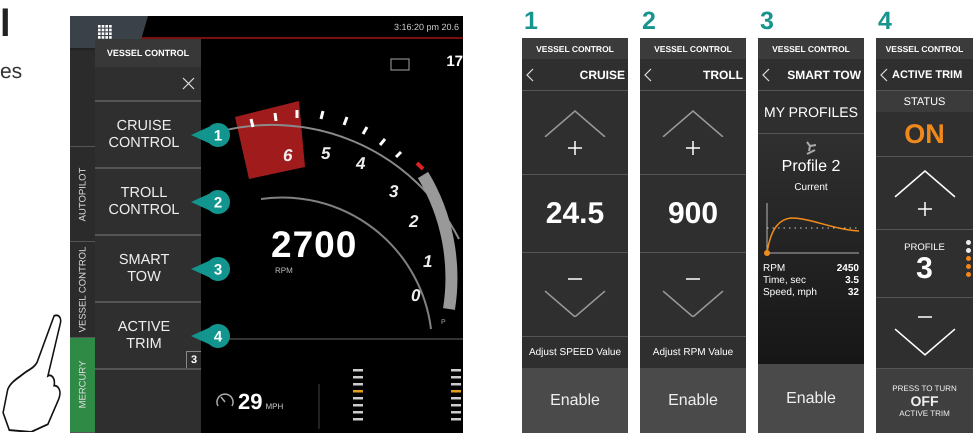  I want to click on menu-item: CRUISE CONTROL, so click(144, 135).